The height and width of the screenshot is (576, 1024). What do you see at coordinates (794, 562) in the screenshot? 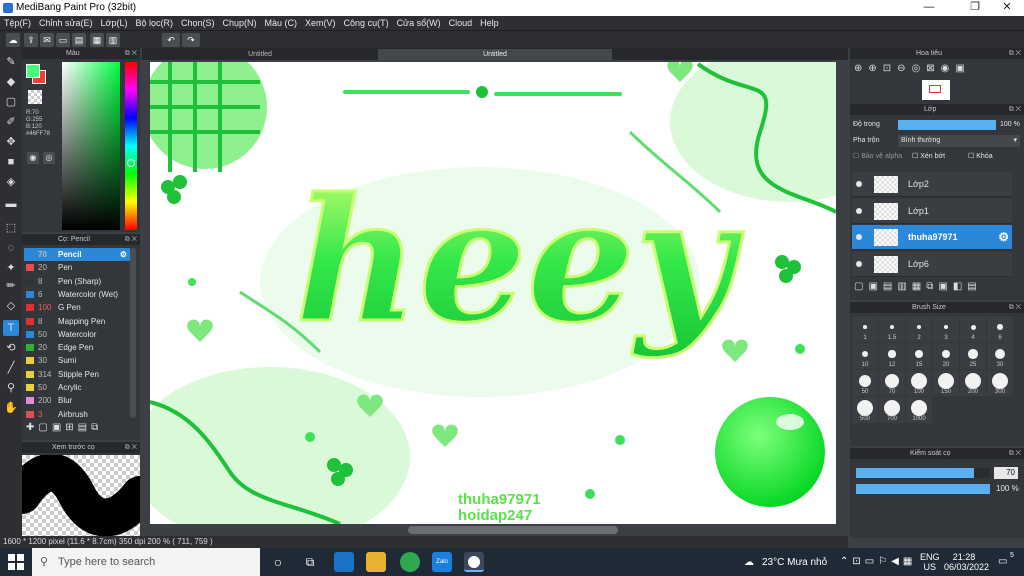
I see `weather-text: 23°C Mưa nhỏ` at bounding box center [794, 562].